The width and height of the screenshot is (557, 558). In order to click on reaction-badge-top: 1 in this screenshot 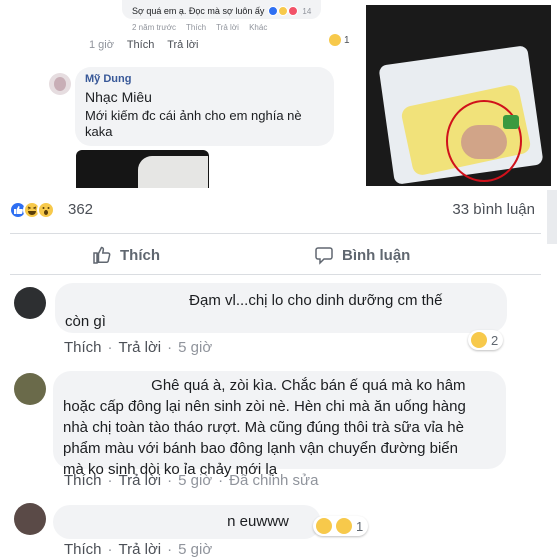, I will do `click(339, 40)`.